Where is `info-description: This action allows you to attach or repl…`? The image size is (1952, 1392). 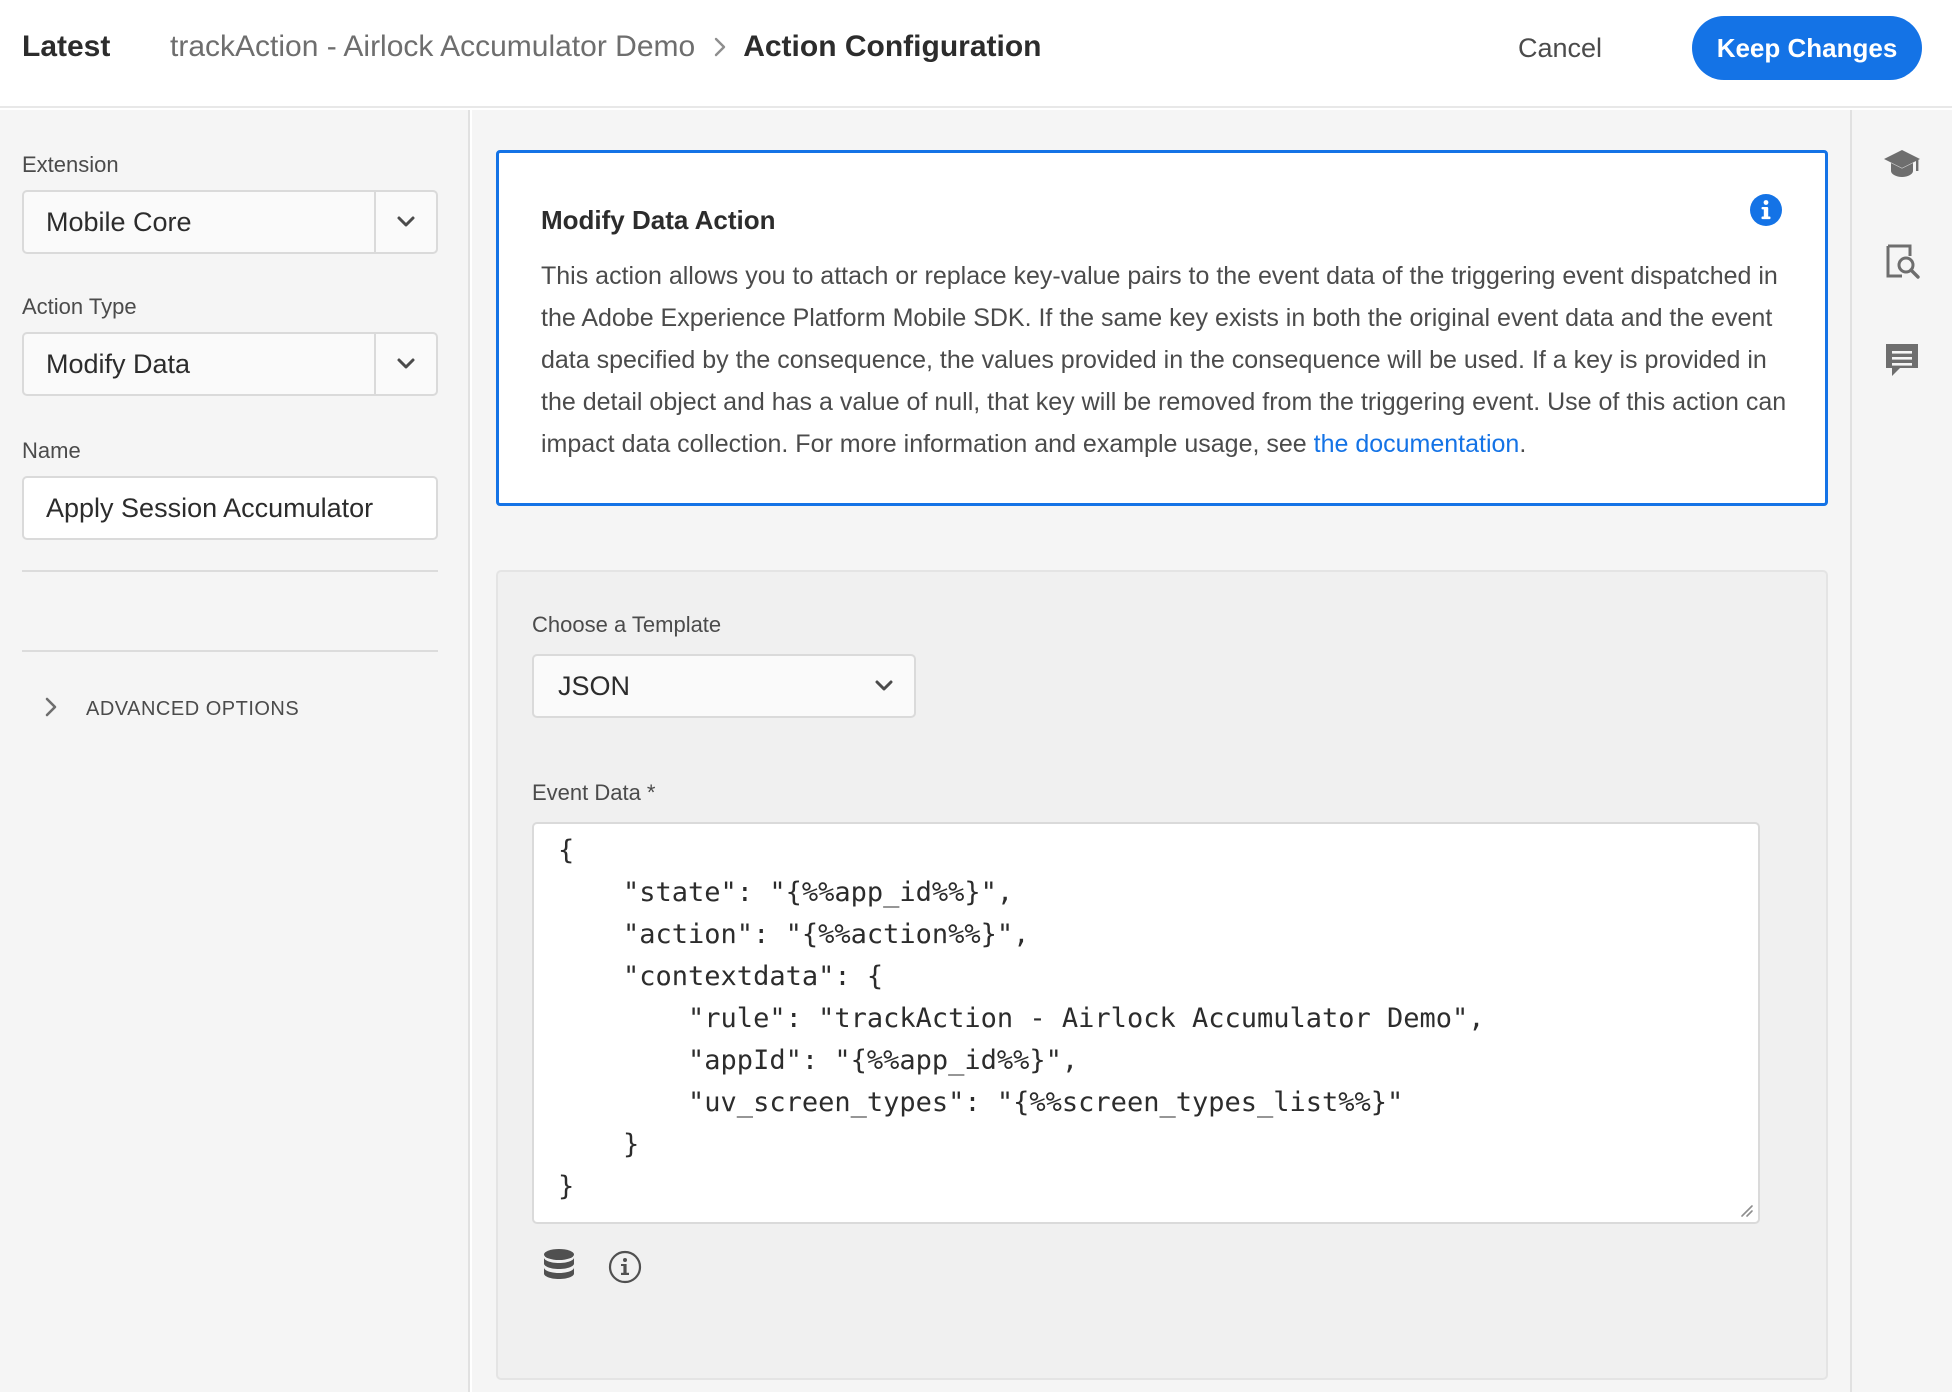
info-description: This action allows you to attach or repl… is located at coordinates (1172, 360).